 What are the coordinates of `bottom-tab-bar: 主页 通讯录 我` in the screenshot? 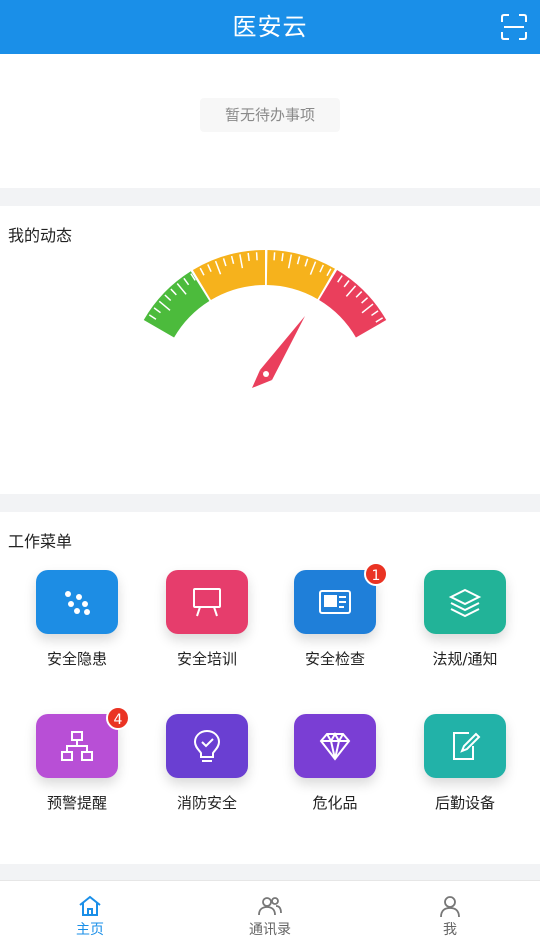 It's located at (270, 908).